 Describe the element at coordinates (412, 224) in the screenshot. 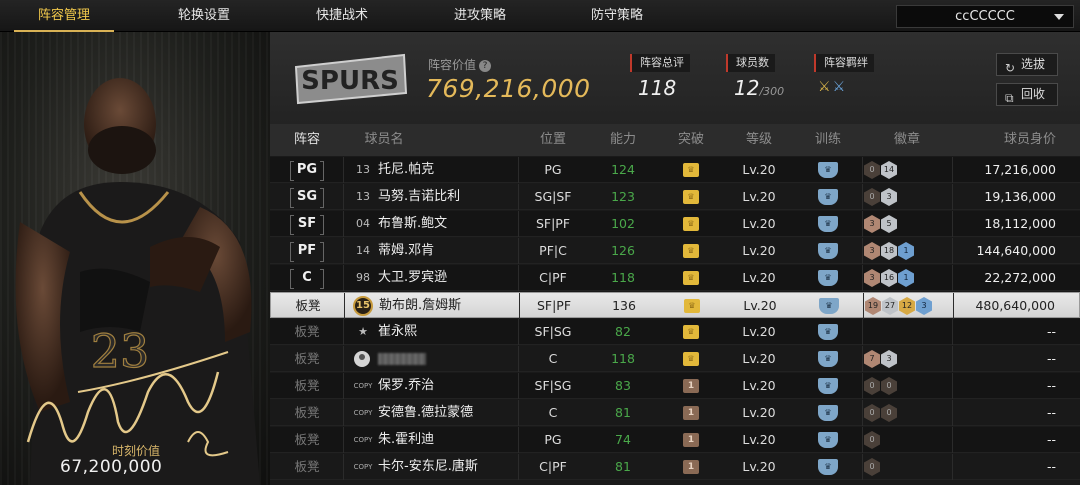

I see `player-name: 布鲁斯.鲍文` at that location.